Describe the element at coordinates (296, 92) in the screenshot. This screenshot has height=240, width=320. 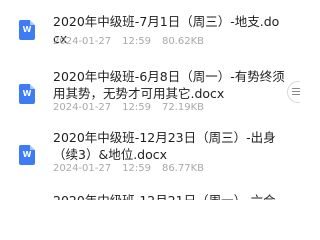
I see `menu-icon` at that location.